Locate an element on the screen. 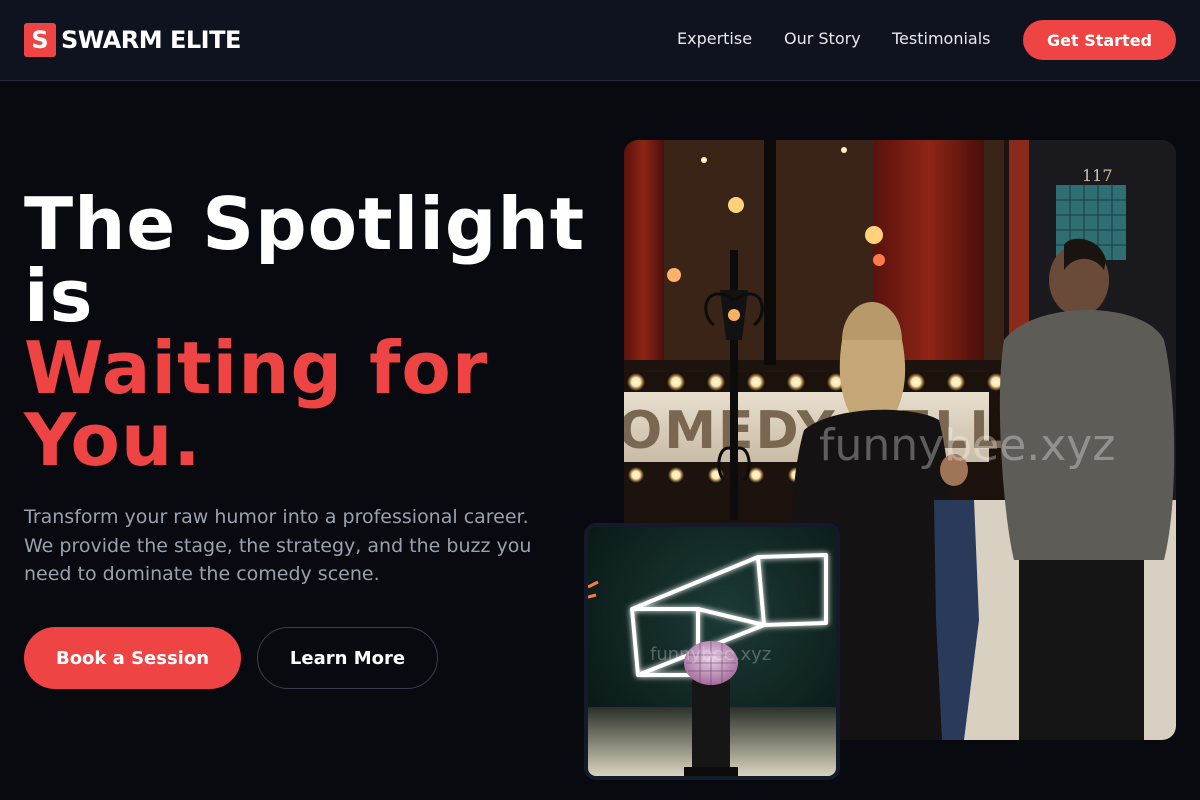  main-photo-watermark: funnybee.xyz is located at coordinates (967, 445).